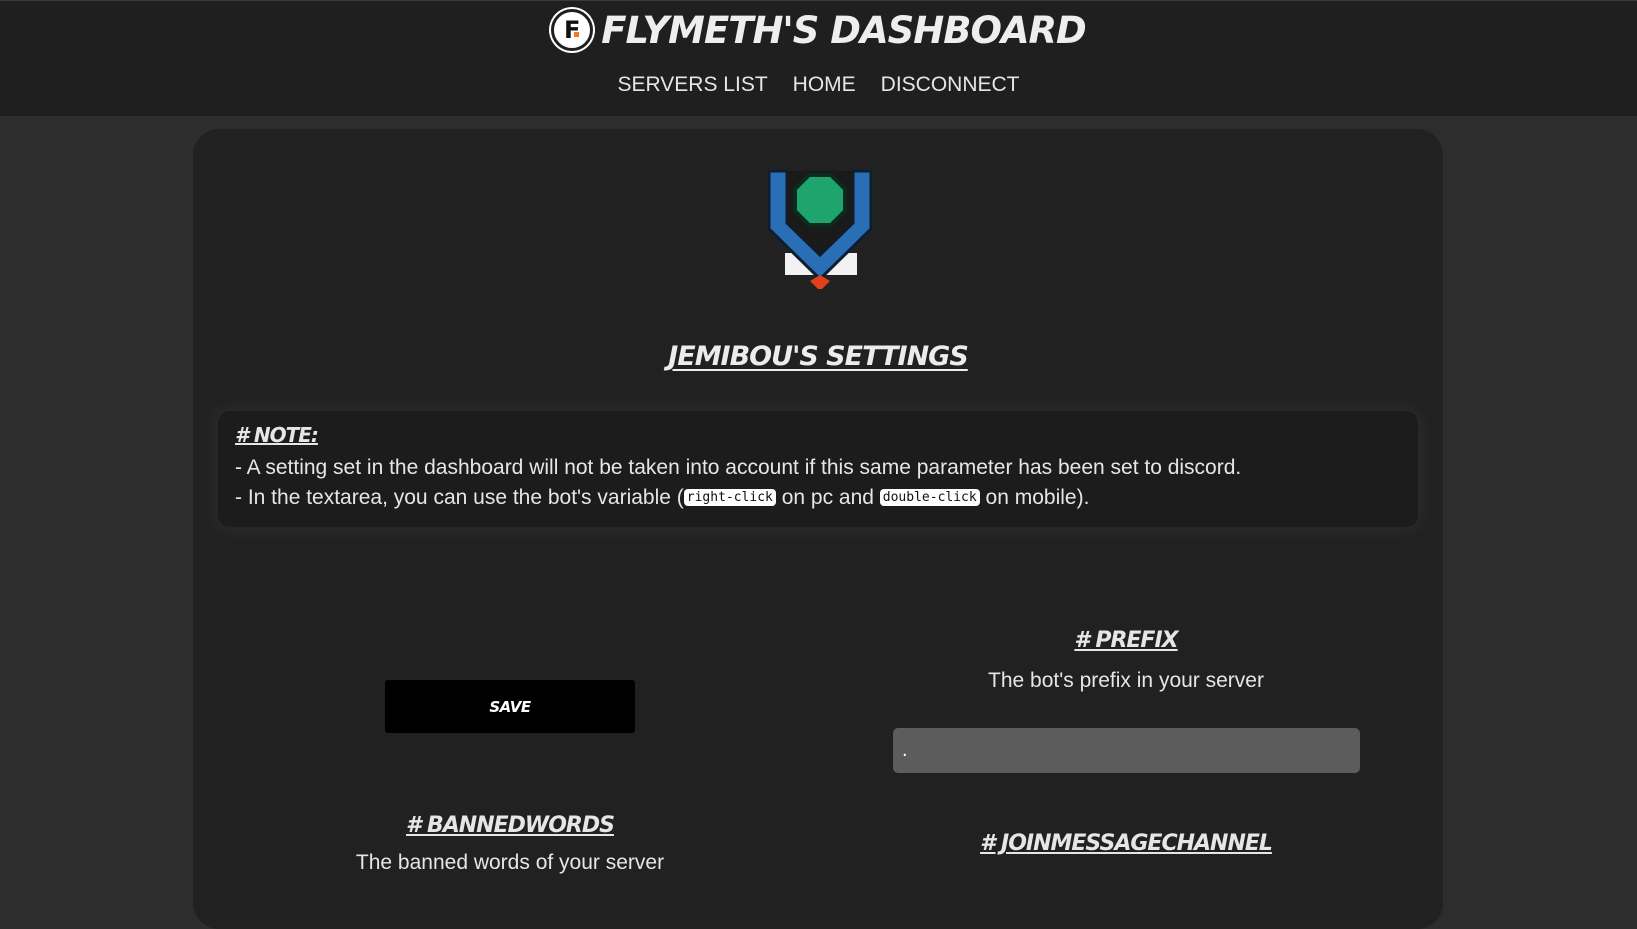 The image size is (1637, 929). What do you see at coordinates (1034, 497) in the screenshot?
I see `note-line-2-text-c: on mobile).` at bounding box center [1034, 497].